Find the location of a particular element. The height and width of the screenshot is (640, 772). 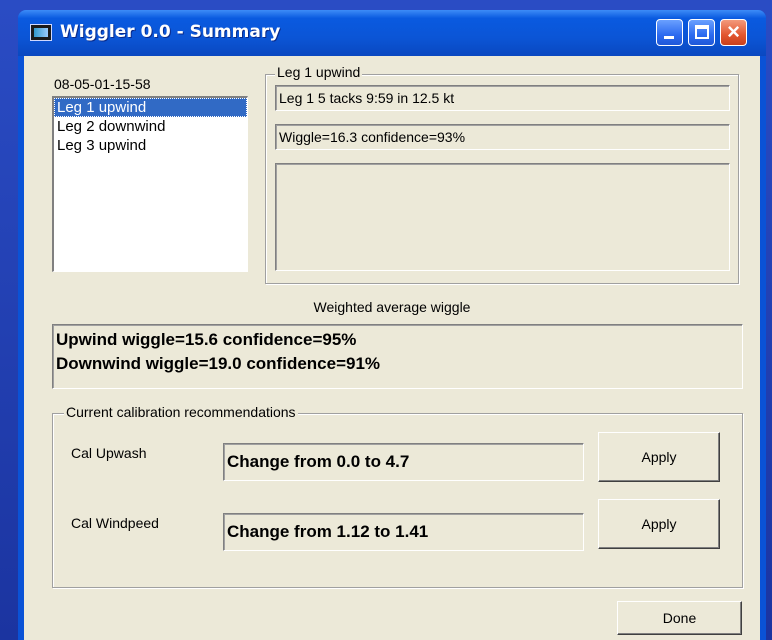

apply-upwash-button: Apply is located at coordinates (659, 457).